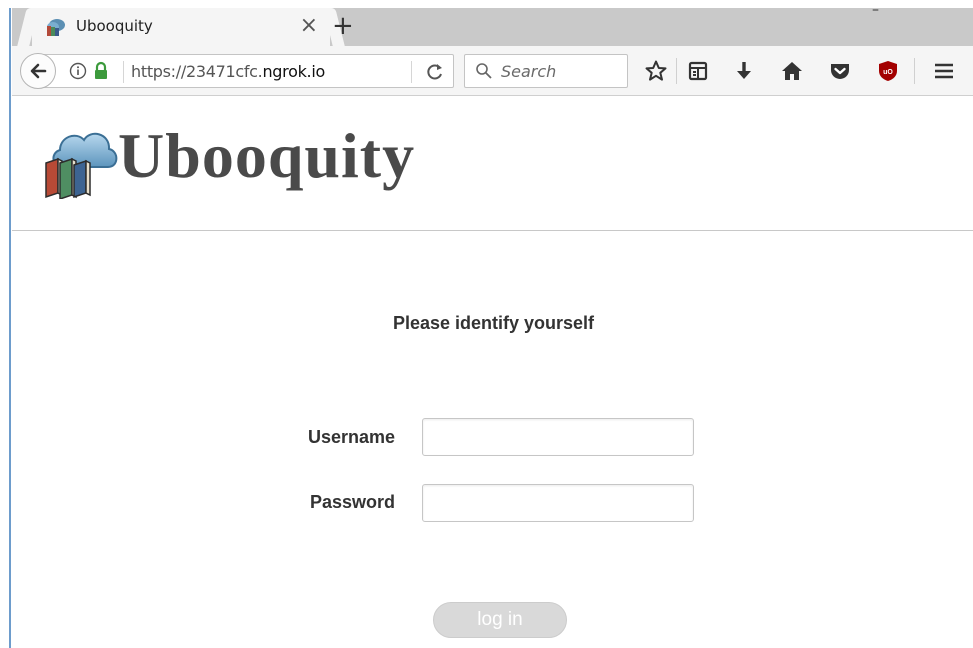 The image size is (973, 648). I want to click on username-input, so click(558, 437).